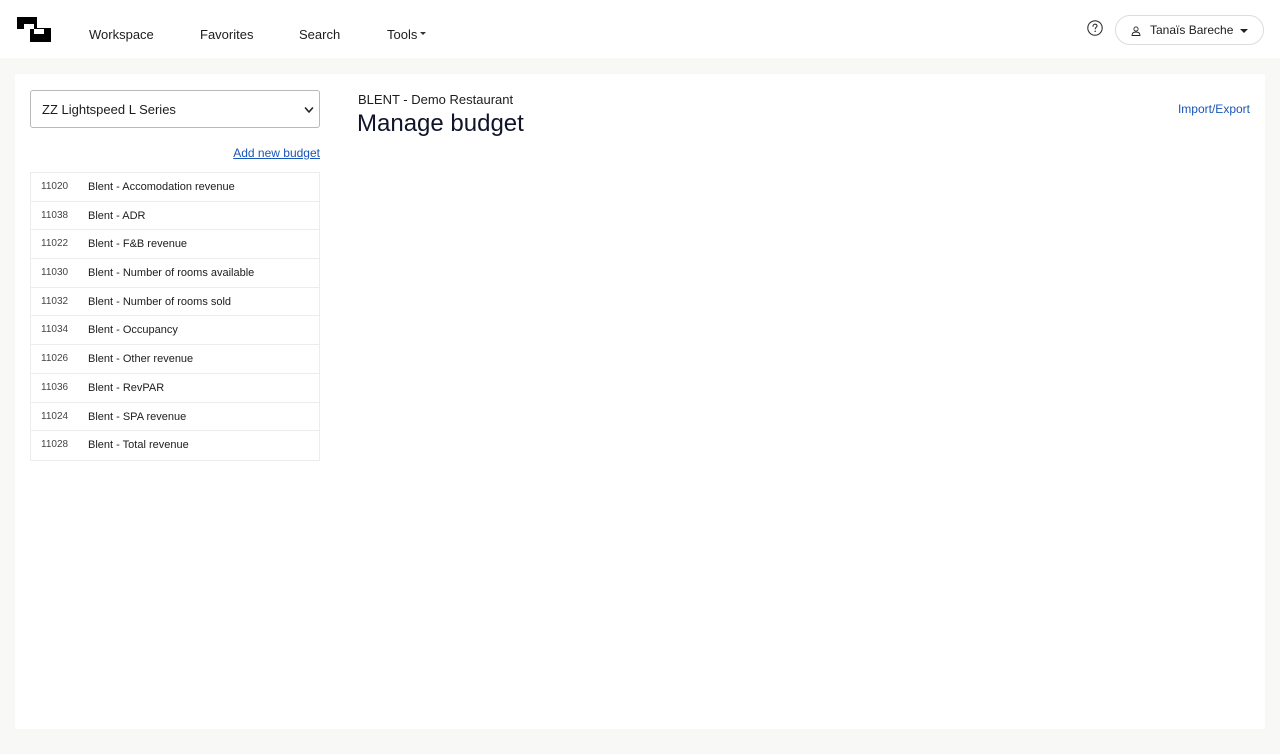 The width and height of the screenshot is (1280, 754). What do you see at coordinates (55, 273) in the screenshot?
I see `budget-code: 11030` at bounding box center [55, 273].